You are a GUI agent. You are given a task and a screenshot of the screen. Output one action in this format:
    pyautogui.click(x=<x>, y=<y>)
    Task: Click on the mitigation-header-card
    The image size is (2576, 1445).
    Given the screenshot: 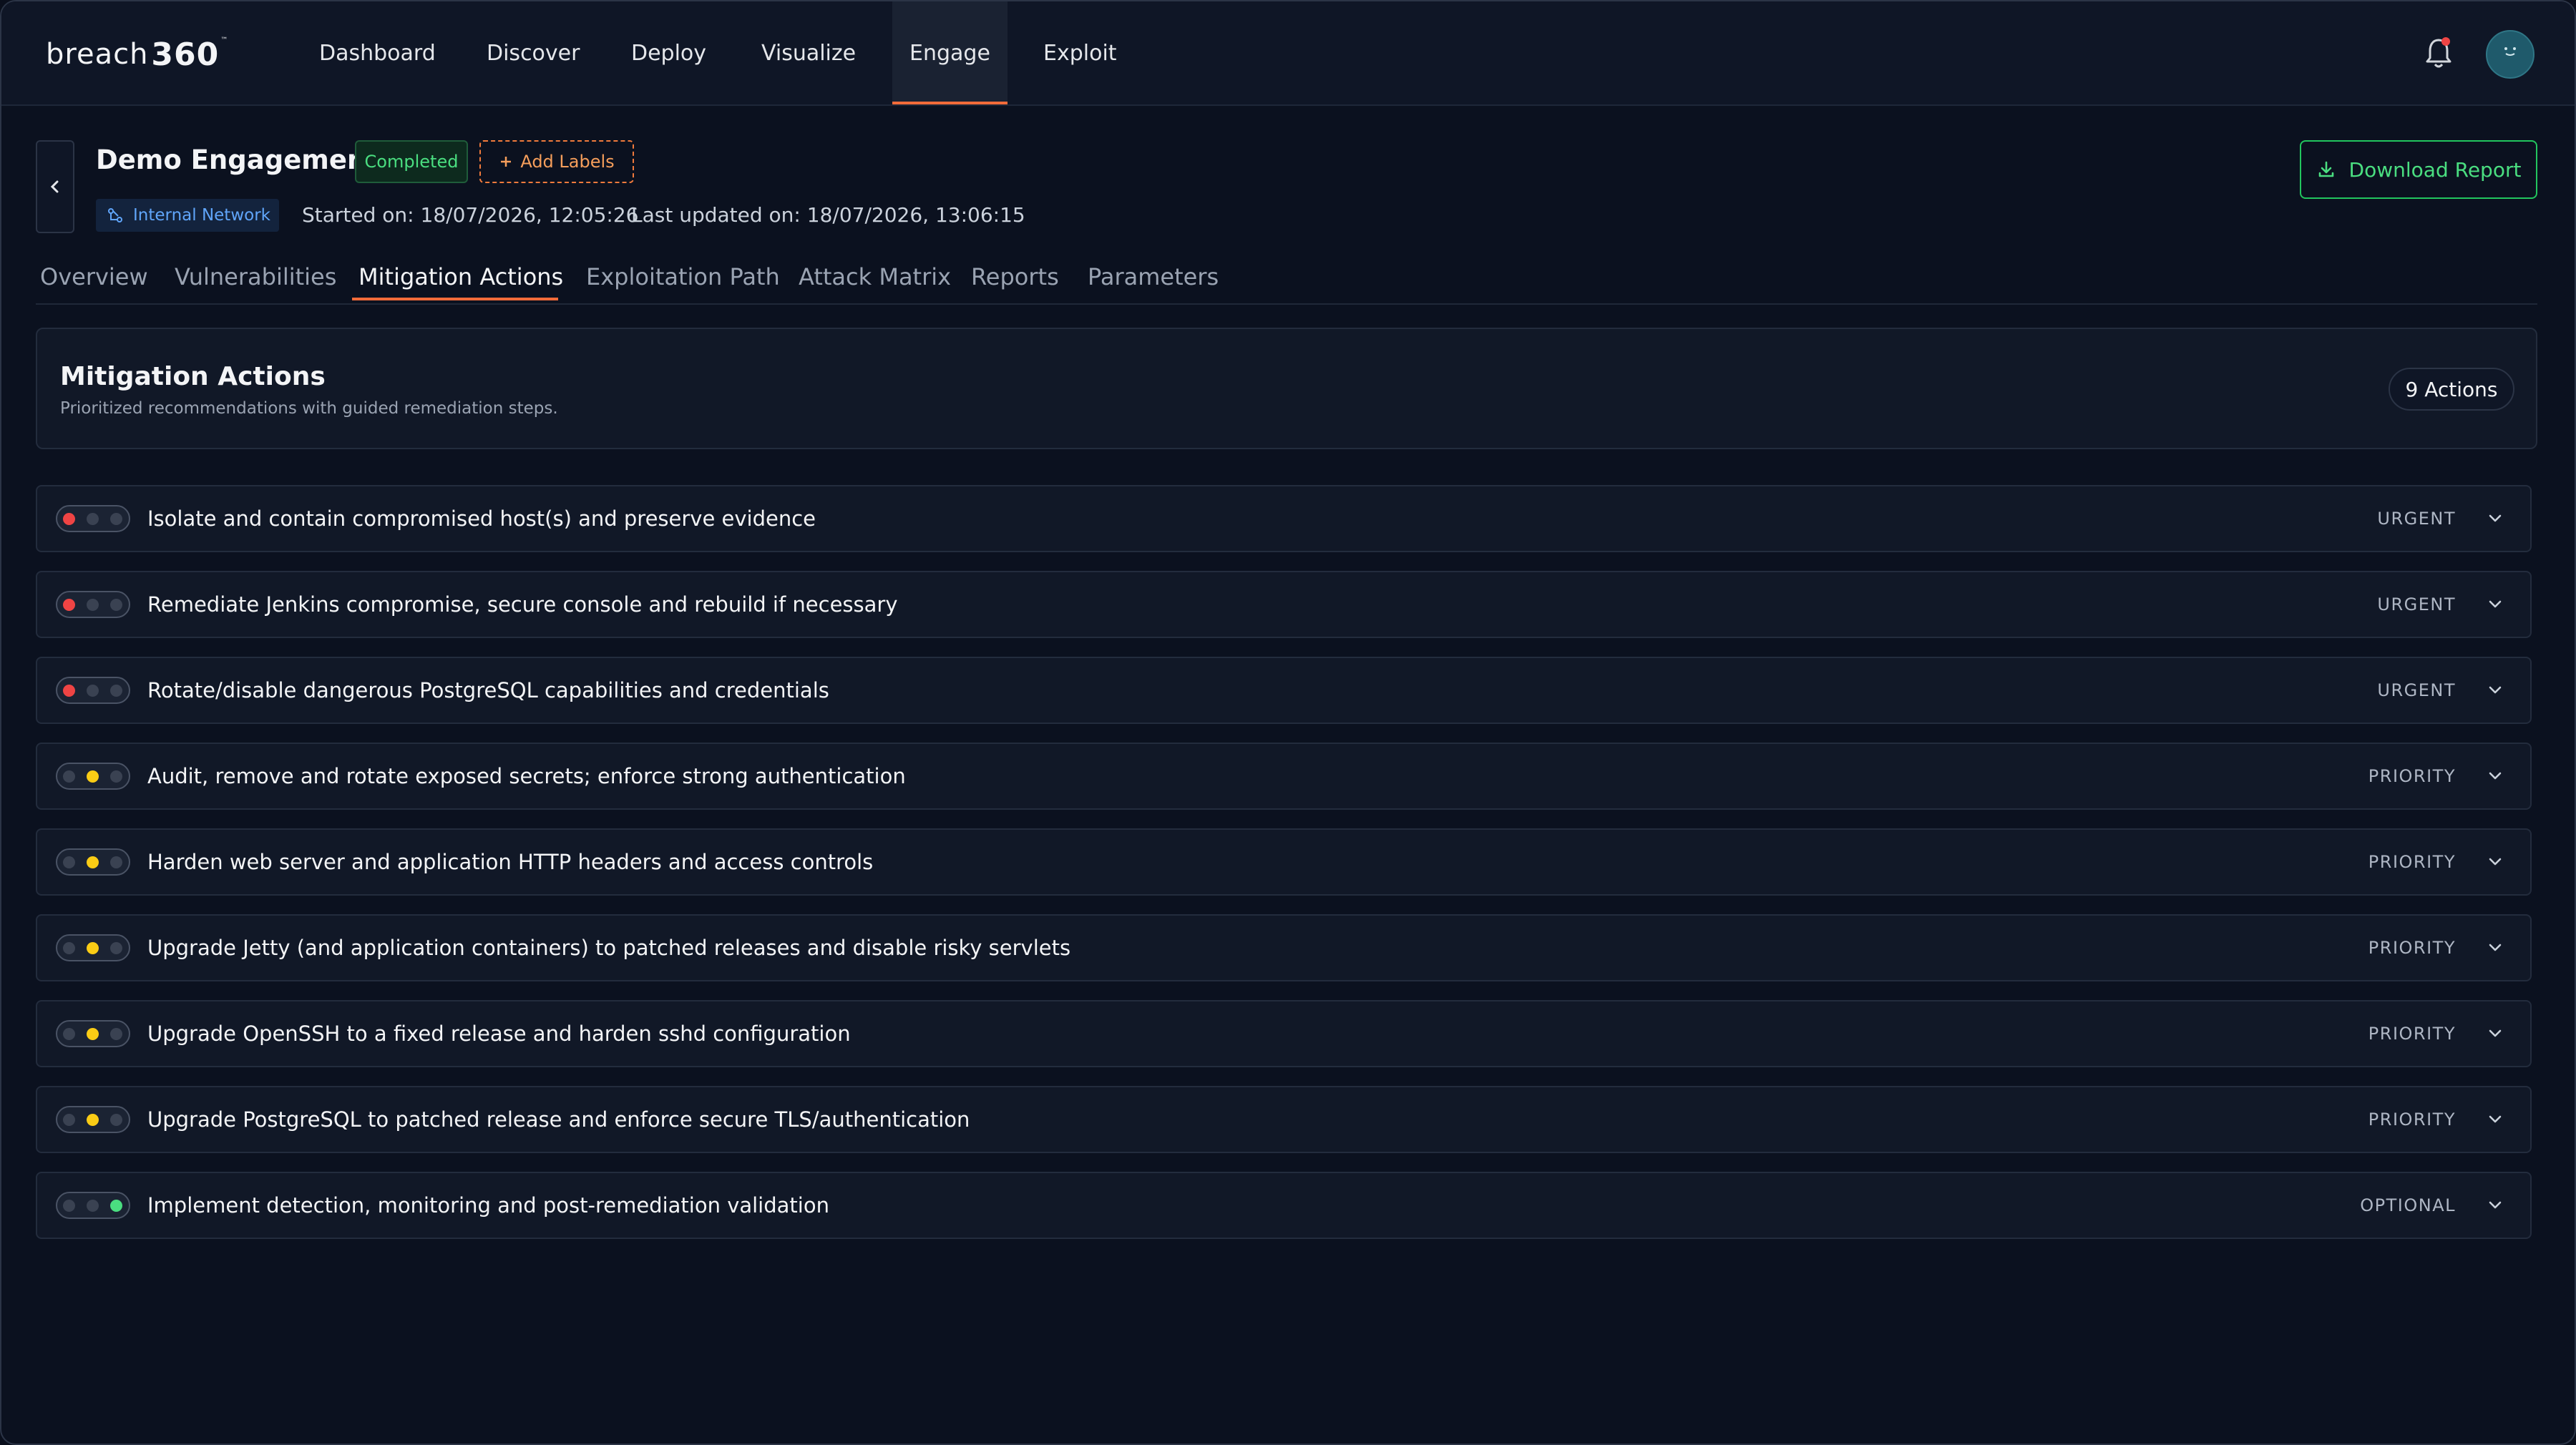 What is the action you would take?
    pyautogui.click(x=1286, y=388)
    